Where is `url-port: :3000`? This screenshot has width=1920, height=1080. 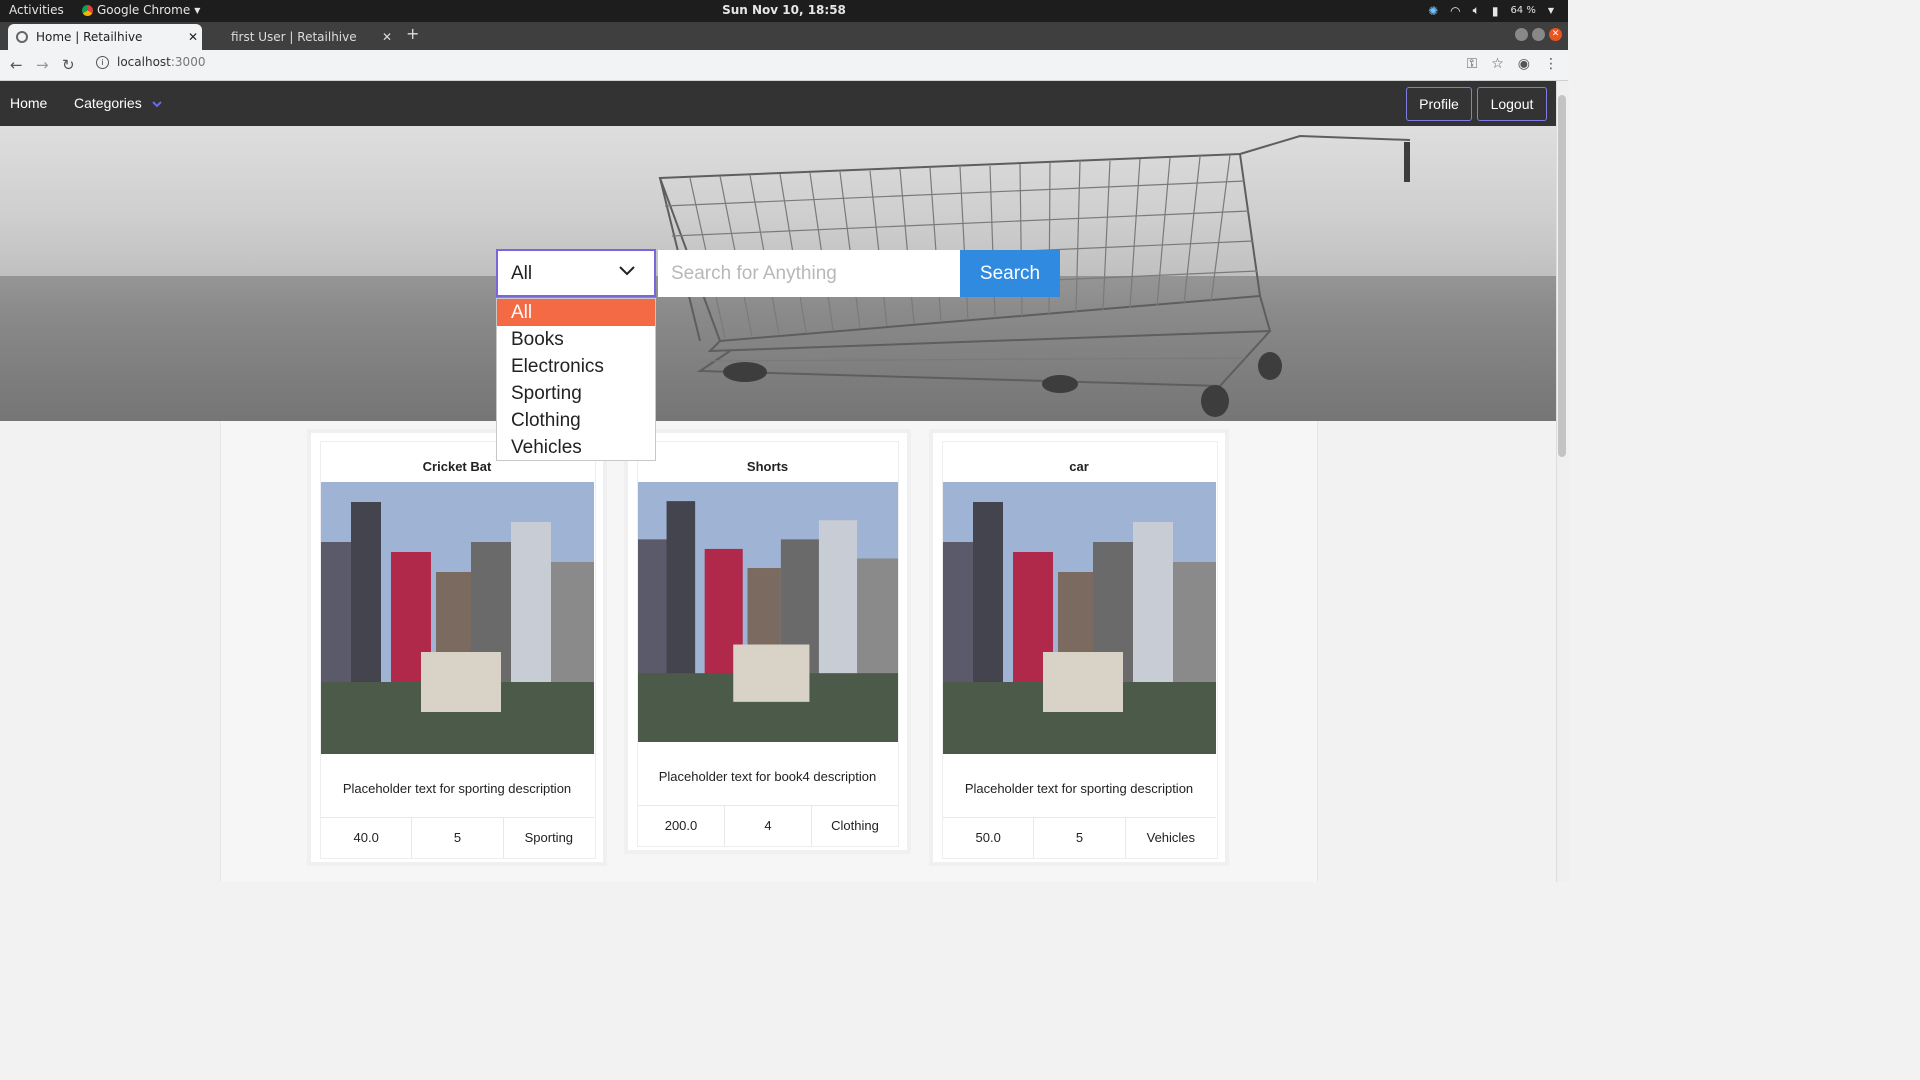
url-port: :3000 is located at coordinates (188, 62).